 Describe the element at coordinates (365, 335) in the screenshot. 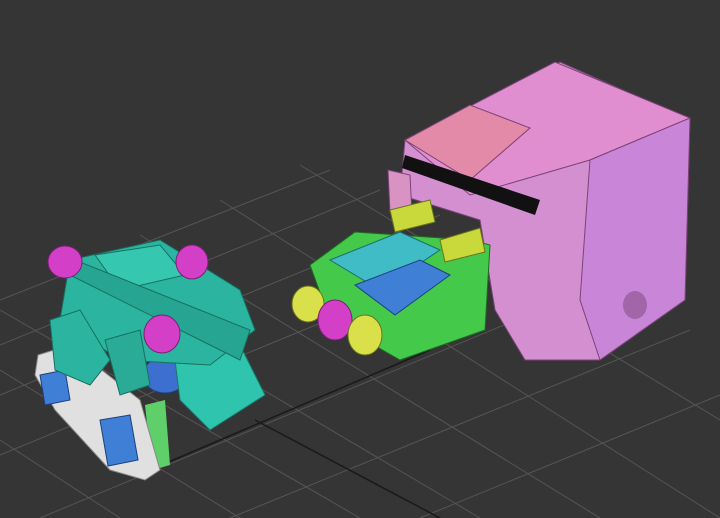

I see `lime-wheel-right` at that location.